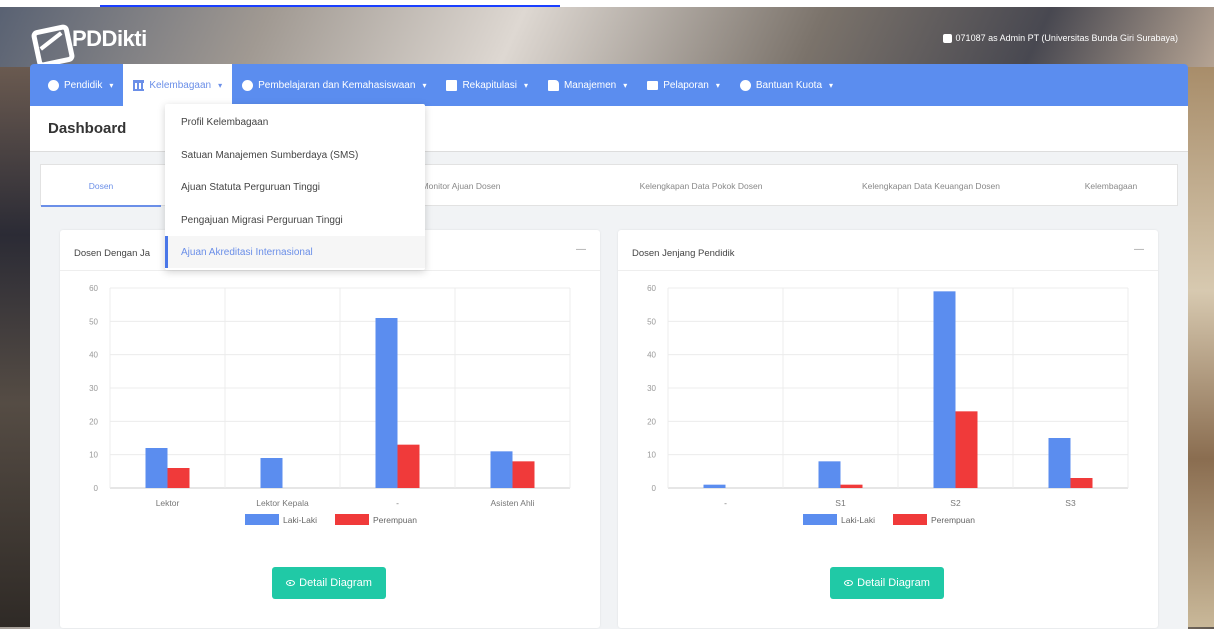 The image size is (1214, 629). What do you see at coordinates (489, 85) in the screenshot?
I see `nav-label: Rekapitulasi` at bounding box center [489, 85].